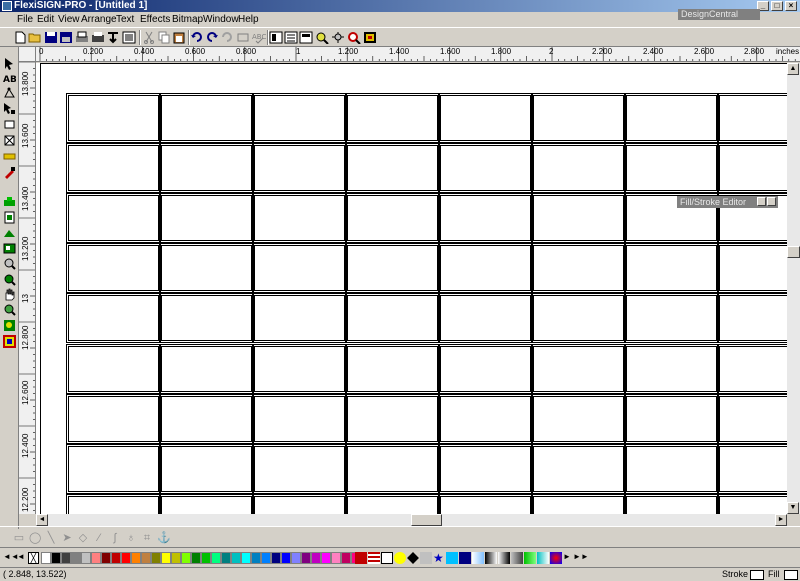  What do you see at coordinates (35, 538) in the screenshot?
I see `lasso-icon: ◯` at bounding box center [35, 538].